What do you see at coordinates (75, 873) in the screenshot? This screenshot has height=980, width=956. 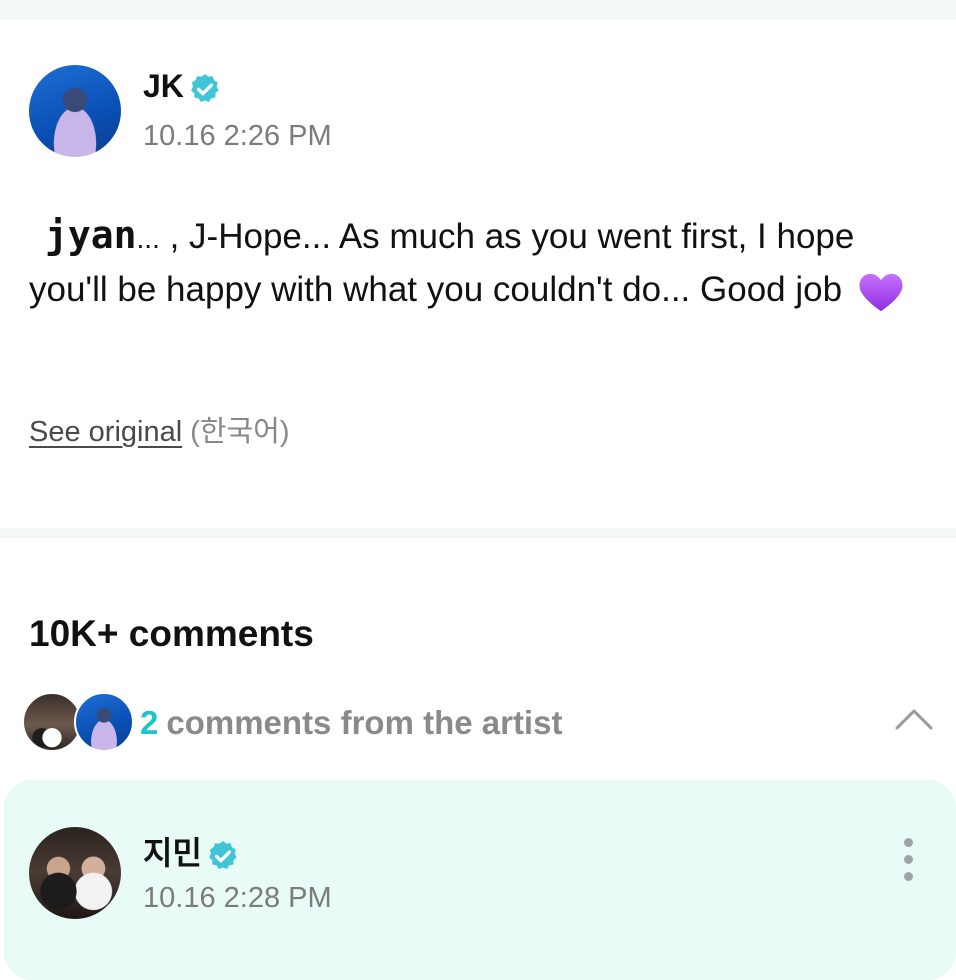 I see `comment-author-avatar` at bounding box center [75, 873].